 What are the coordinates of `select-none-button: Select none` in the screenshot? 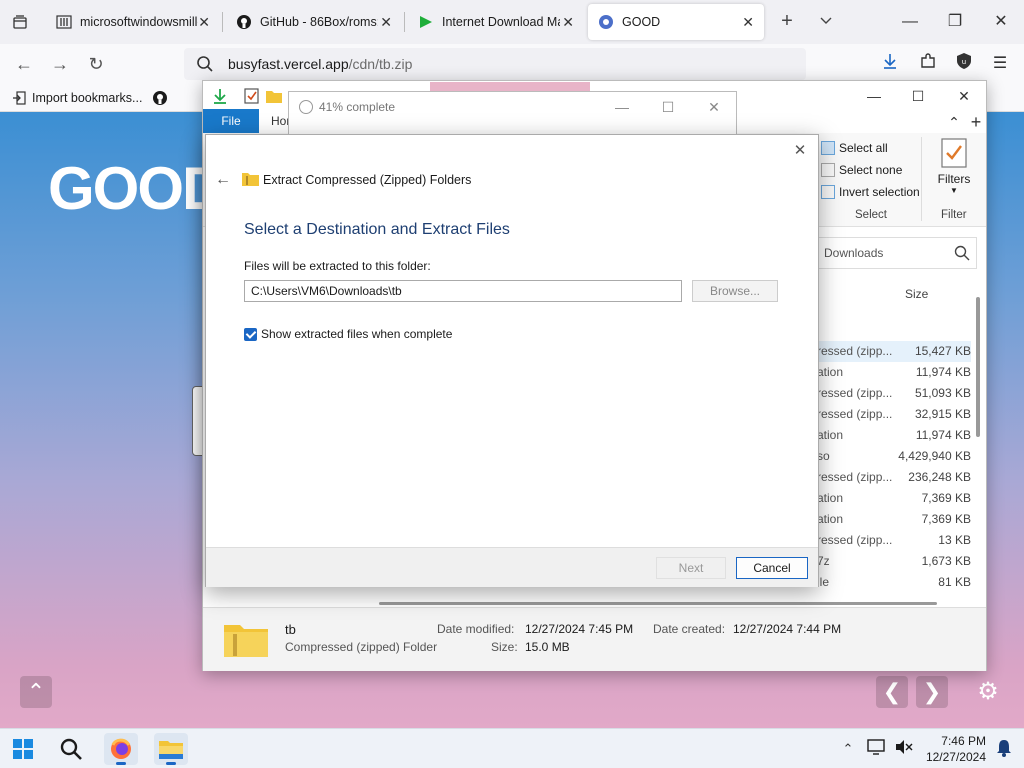 It's located at (861, 170).